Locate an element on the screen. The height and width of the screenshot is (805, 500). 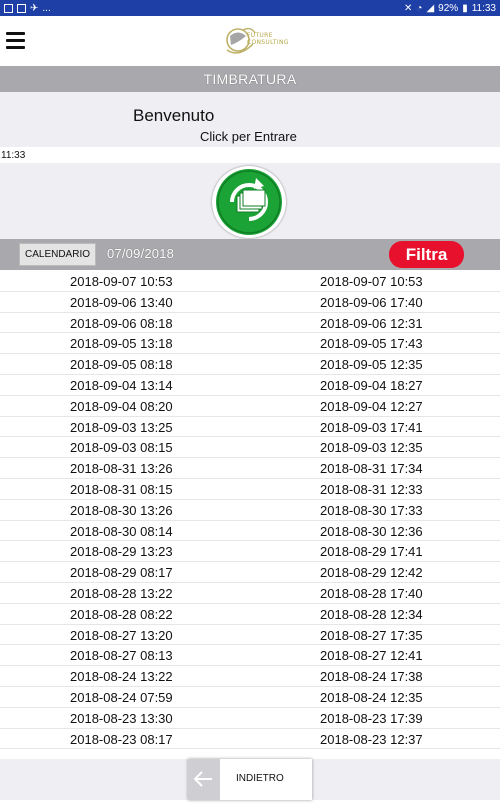
table-row: 2018-09-06 08:18 2018-09-06 12:31 is located at coordinates (250, 323).